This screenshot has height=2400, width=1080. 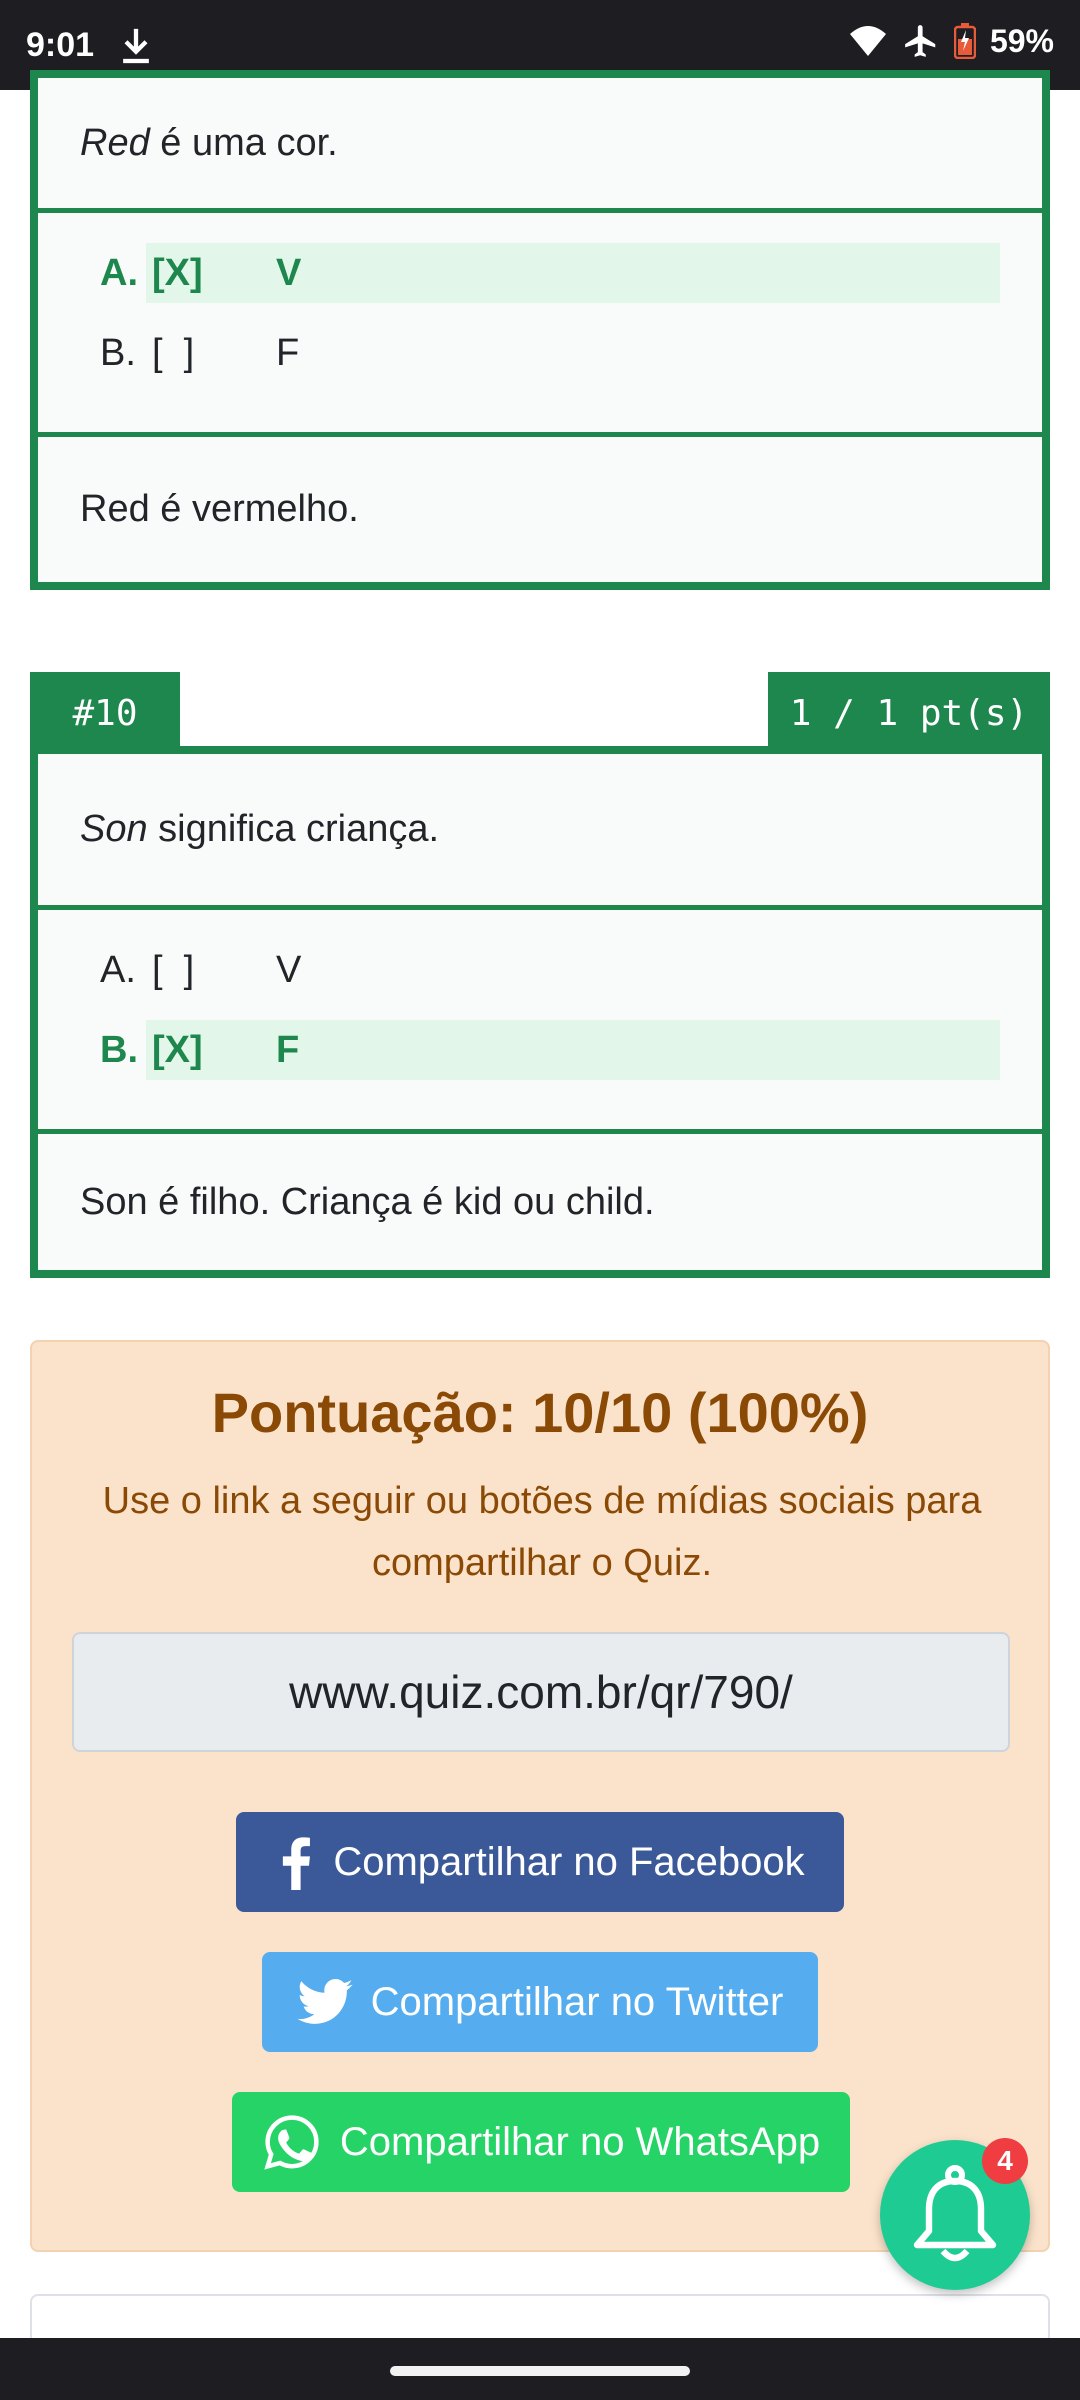 I want to click on bell-icon, so click(x=955, y=2213).